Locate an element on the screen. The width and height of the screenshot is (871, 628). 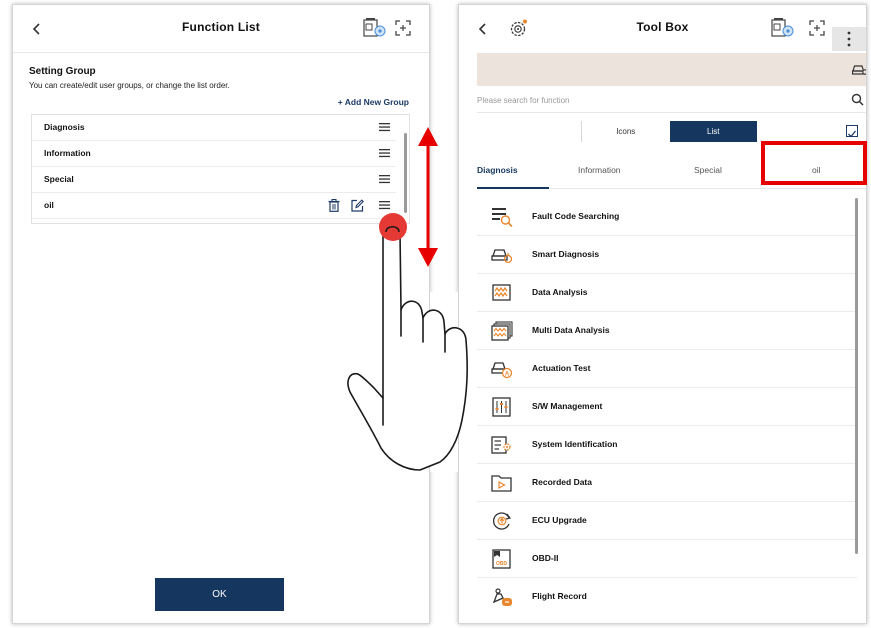
svg-text: OBD is located at coordinates (502, 564).